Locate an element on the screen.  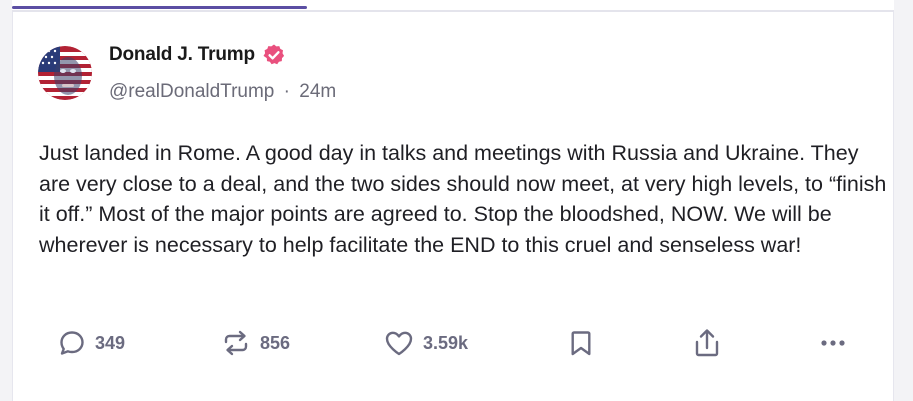
handle-row: @realDonaldTrump · 24m is located at coordinates (222, 92).